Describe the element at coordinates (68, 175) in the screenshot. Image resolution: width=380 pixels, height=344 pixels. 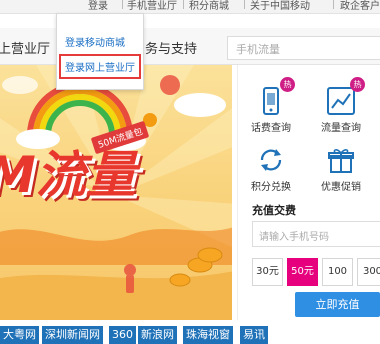
I see `banner-headline: M流量` at that location.